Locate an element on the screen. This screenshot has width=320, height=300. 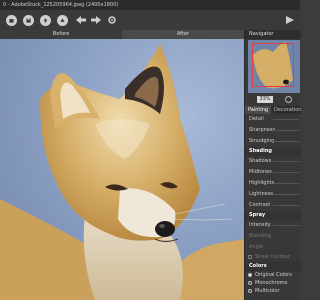
detail-slider: Detail is located at coordinates (273, 119).